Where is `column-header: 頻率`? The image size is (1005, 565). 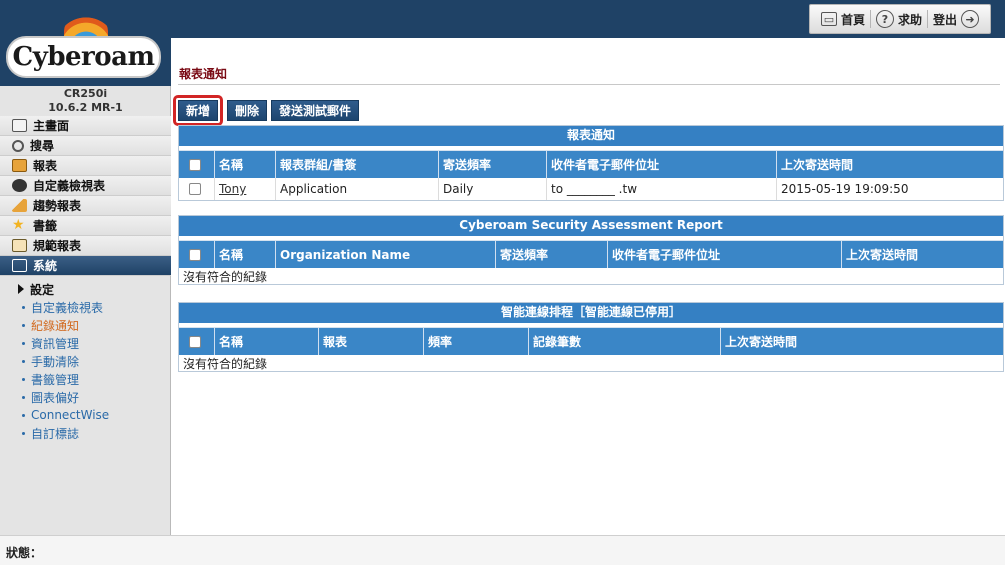 column-header: 頻率 is located at coordinates (476, 341).